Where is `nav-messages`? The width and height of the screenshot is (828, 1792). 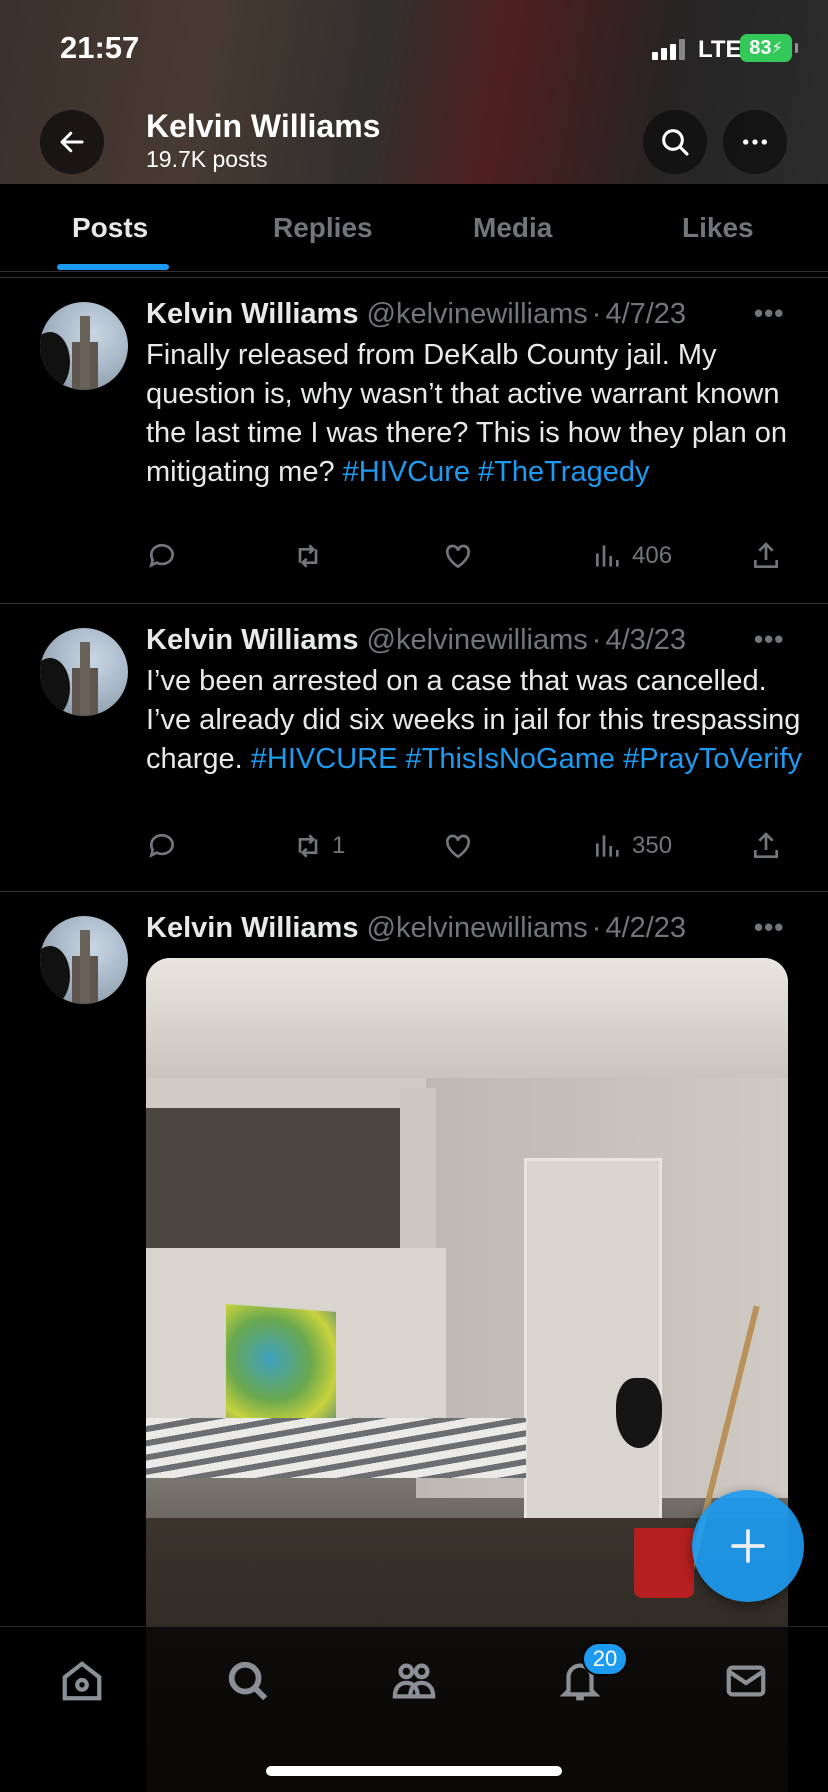
nav-messages is located at coordinates (746, 1681).